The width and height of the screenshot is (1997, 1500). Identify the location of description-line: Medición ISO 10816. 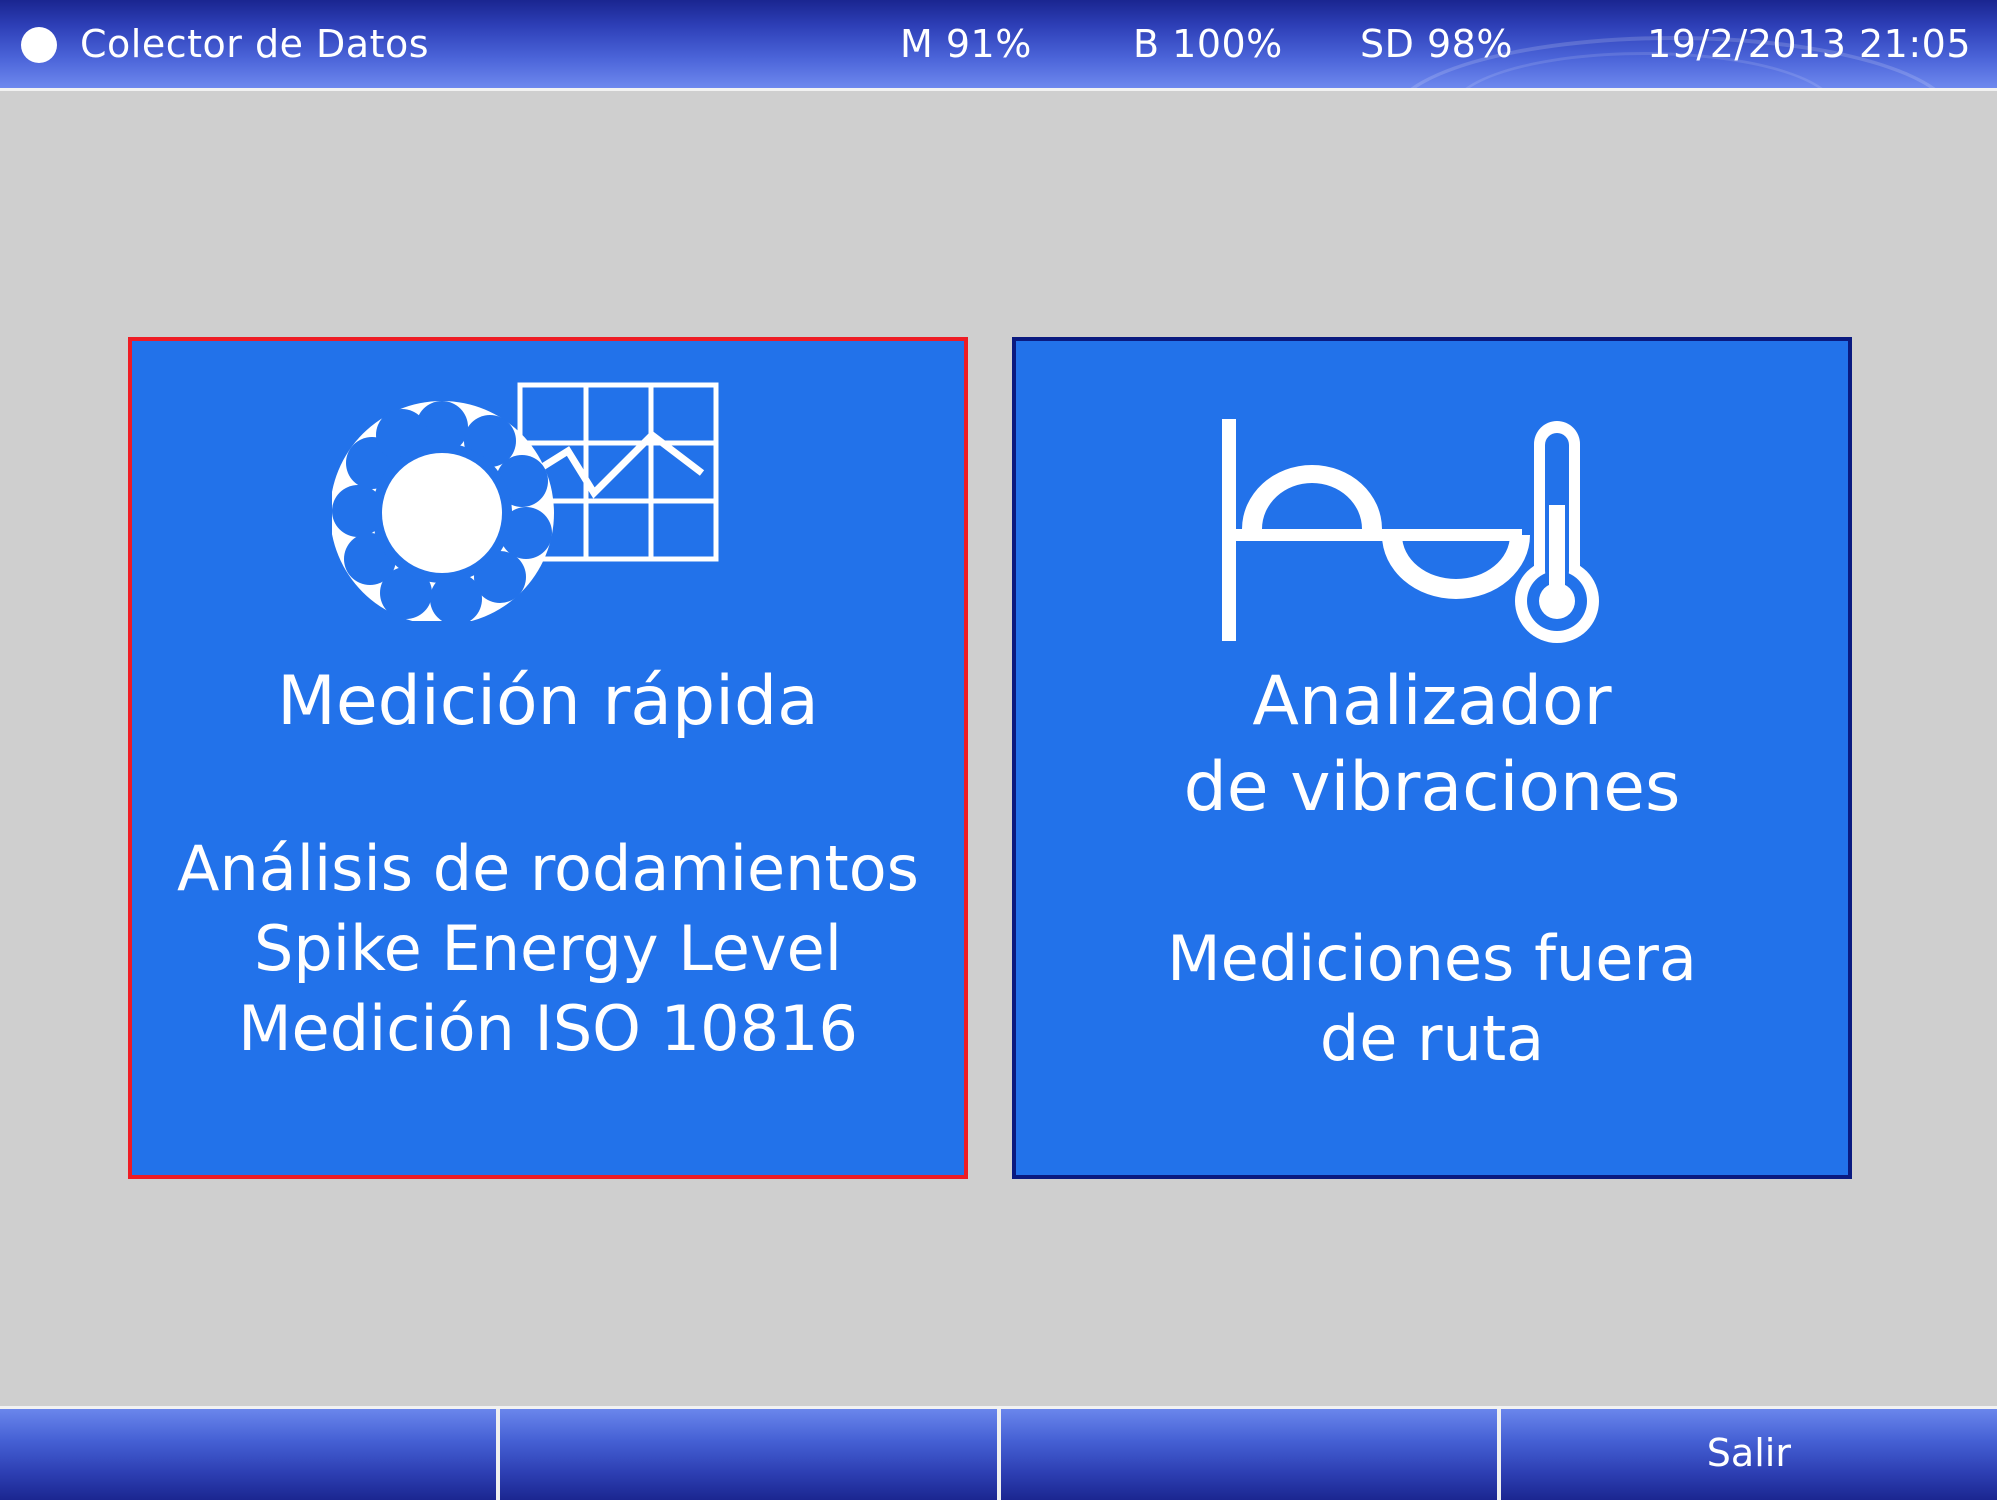
(548, 1028).